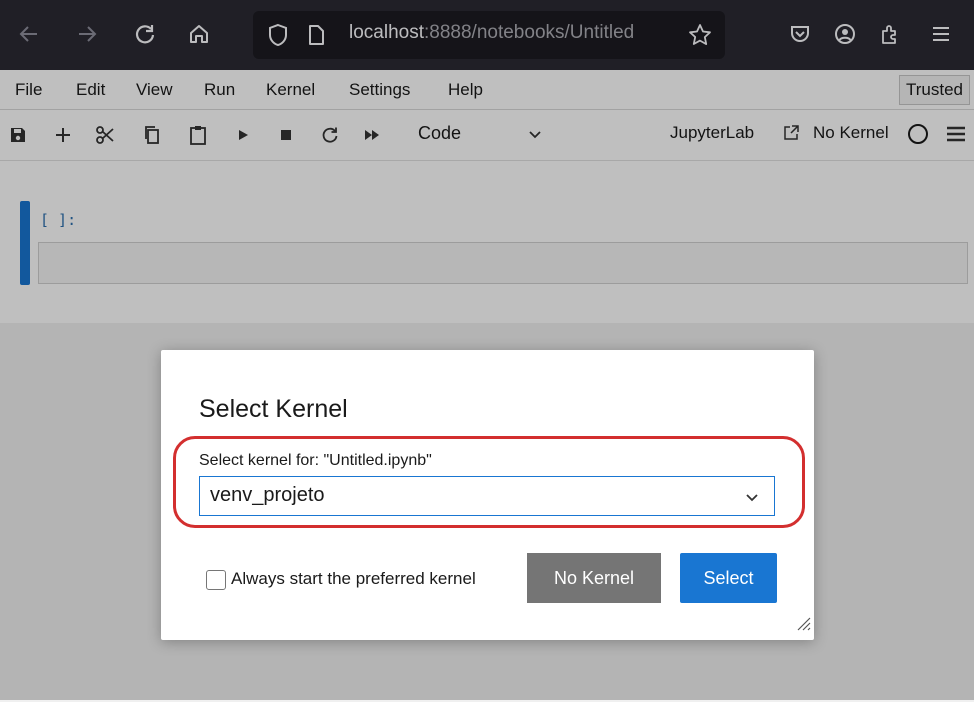 The image size is (974, 702). What do you see at coordinates (315, 460) in the screenshot?
I see `kernel-select-label: Select kernel for: "Untitled.ipynb"` at bounding box center [315, 460].